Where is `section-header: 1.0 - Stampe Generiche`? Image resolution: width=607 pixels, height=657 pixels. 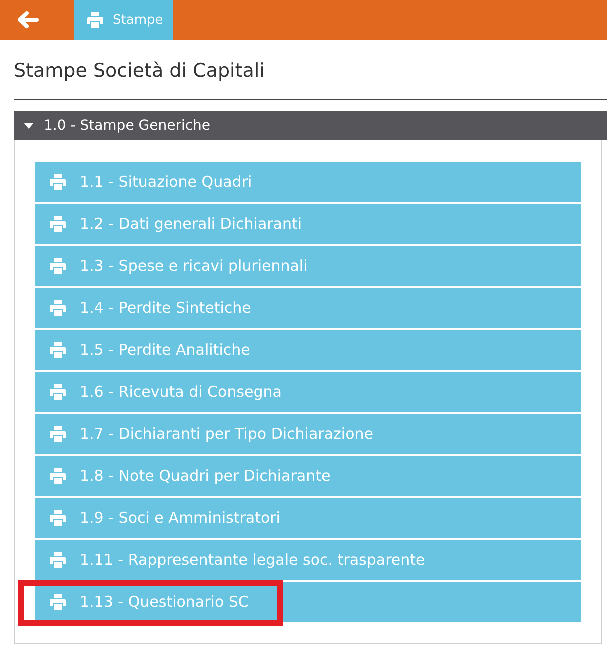
section-header: 1.0 - Stampe Generiche is located at coordinates (310, 125).